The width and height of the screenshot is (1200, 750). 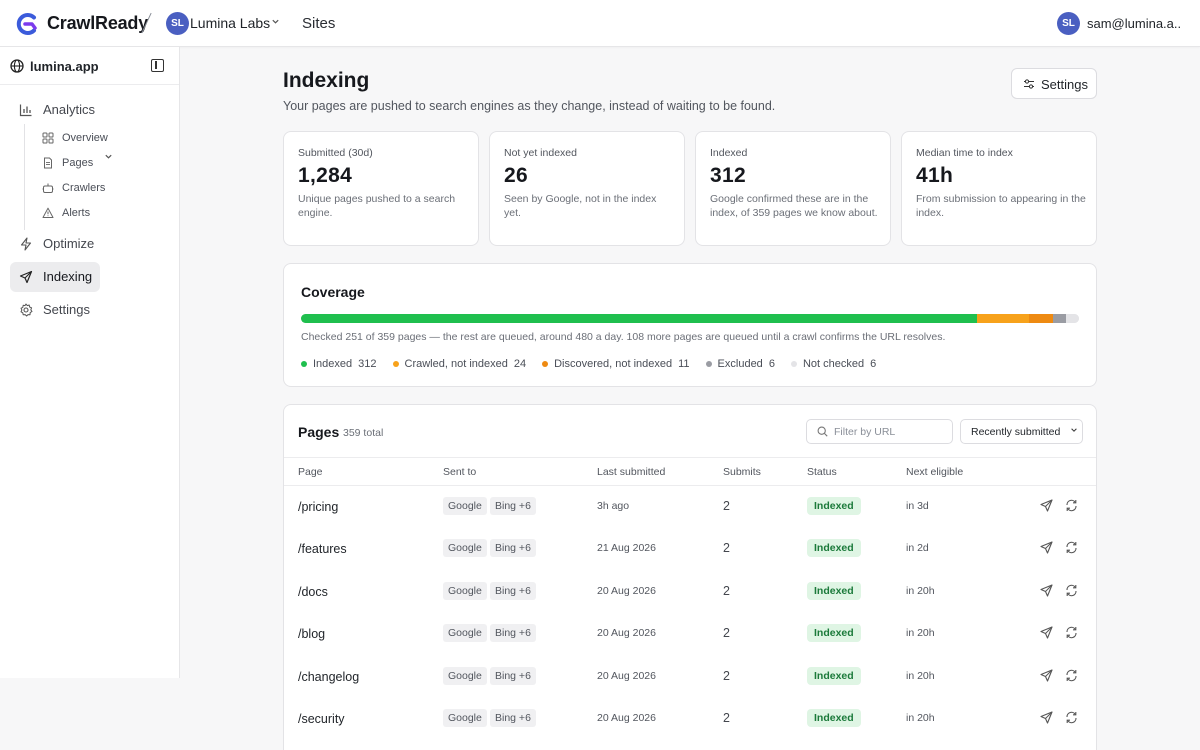 What do you see at coordinates (319, 432) in the screenshot?
I see `pages-title: Pages` at bounding box center [319, 432].